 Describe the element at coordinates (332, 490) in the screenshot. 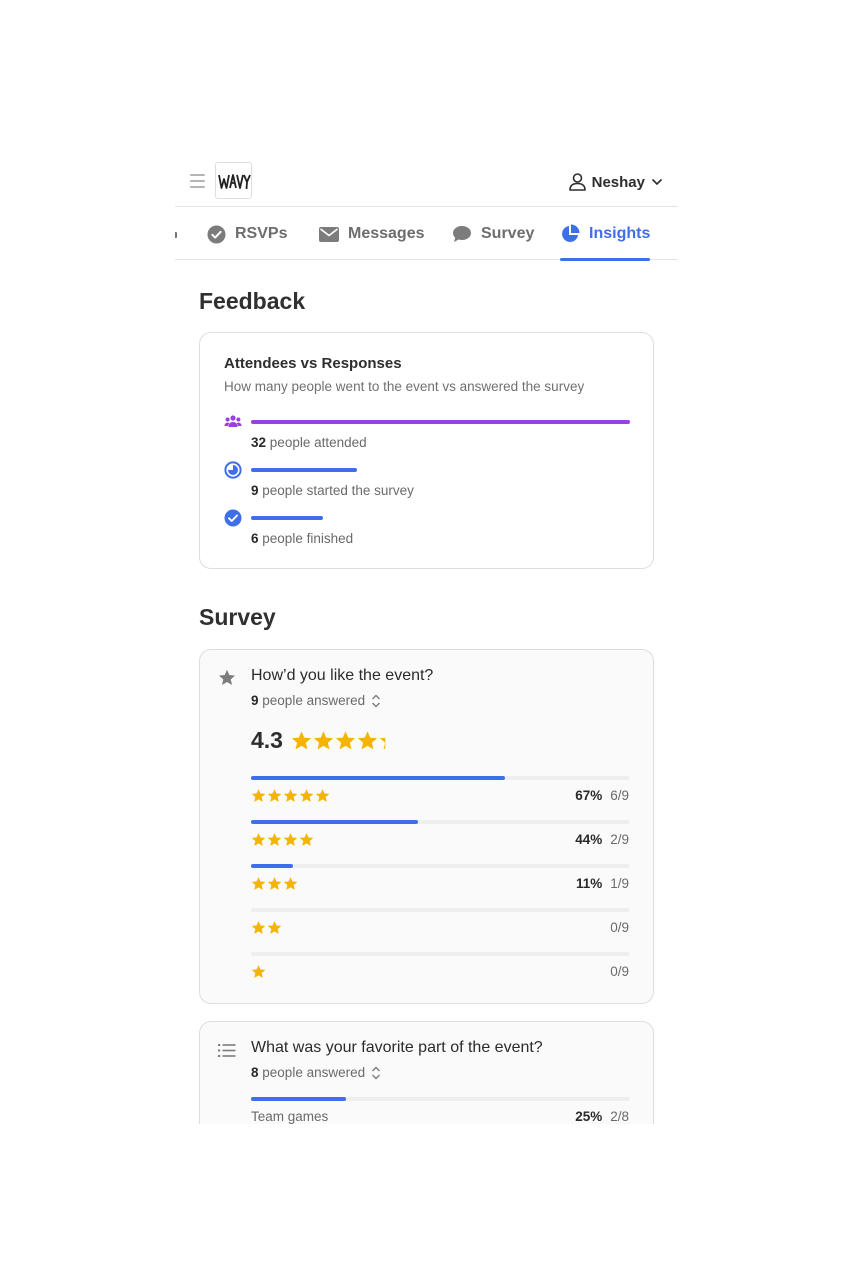

I see `started-label: 9 people started the survey` at that location.